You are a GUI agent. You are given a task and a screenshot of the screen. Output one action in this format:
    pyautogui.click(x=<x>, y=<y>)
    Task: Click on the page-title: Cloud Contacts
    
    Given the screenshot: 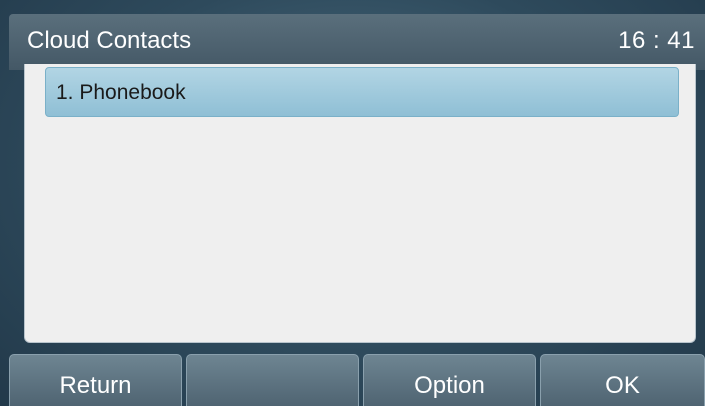 What is the action you would take?
    pyautogui.click(x=109, y=40)
    